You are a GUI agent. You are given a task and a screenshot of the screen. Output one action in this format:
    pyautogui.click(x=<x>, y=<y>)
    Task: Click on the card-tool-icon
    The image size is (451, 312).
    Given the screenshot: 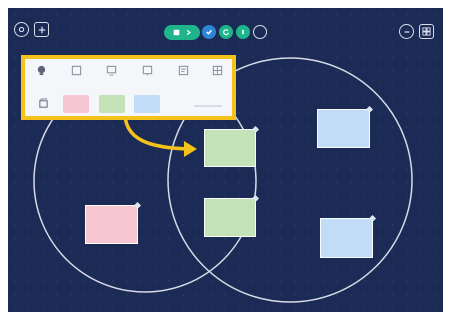 What is the action you would take?
    pyautogui.click(x=111, y=70)
    